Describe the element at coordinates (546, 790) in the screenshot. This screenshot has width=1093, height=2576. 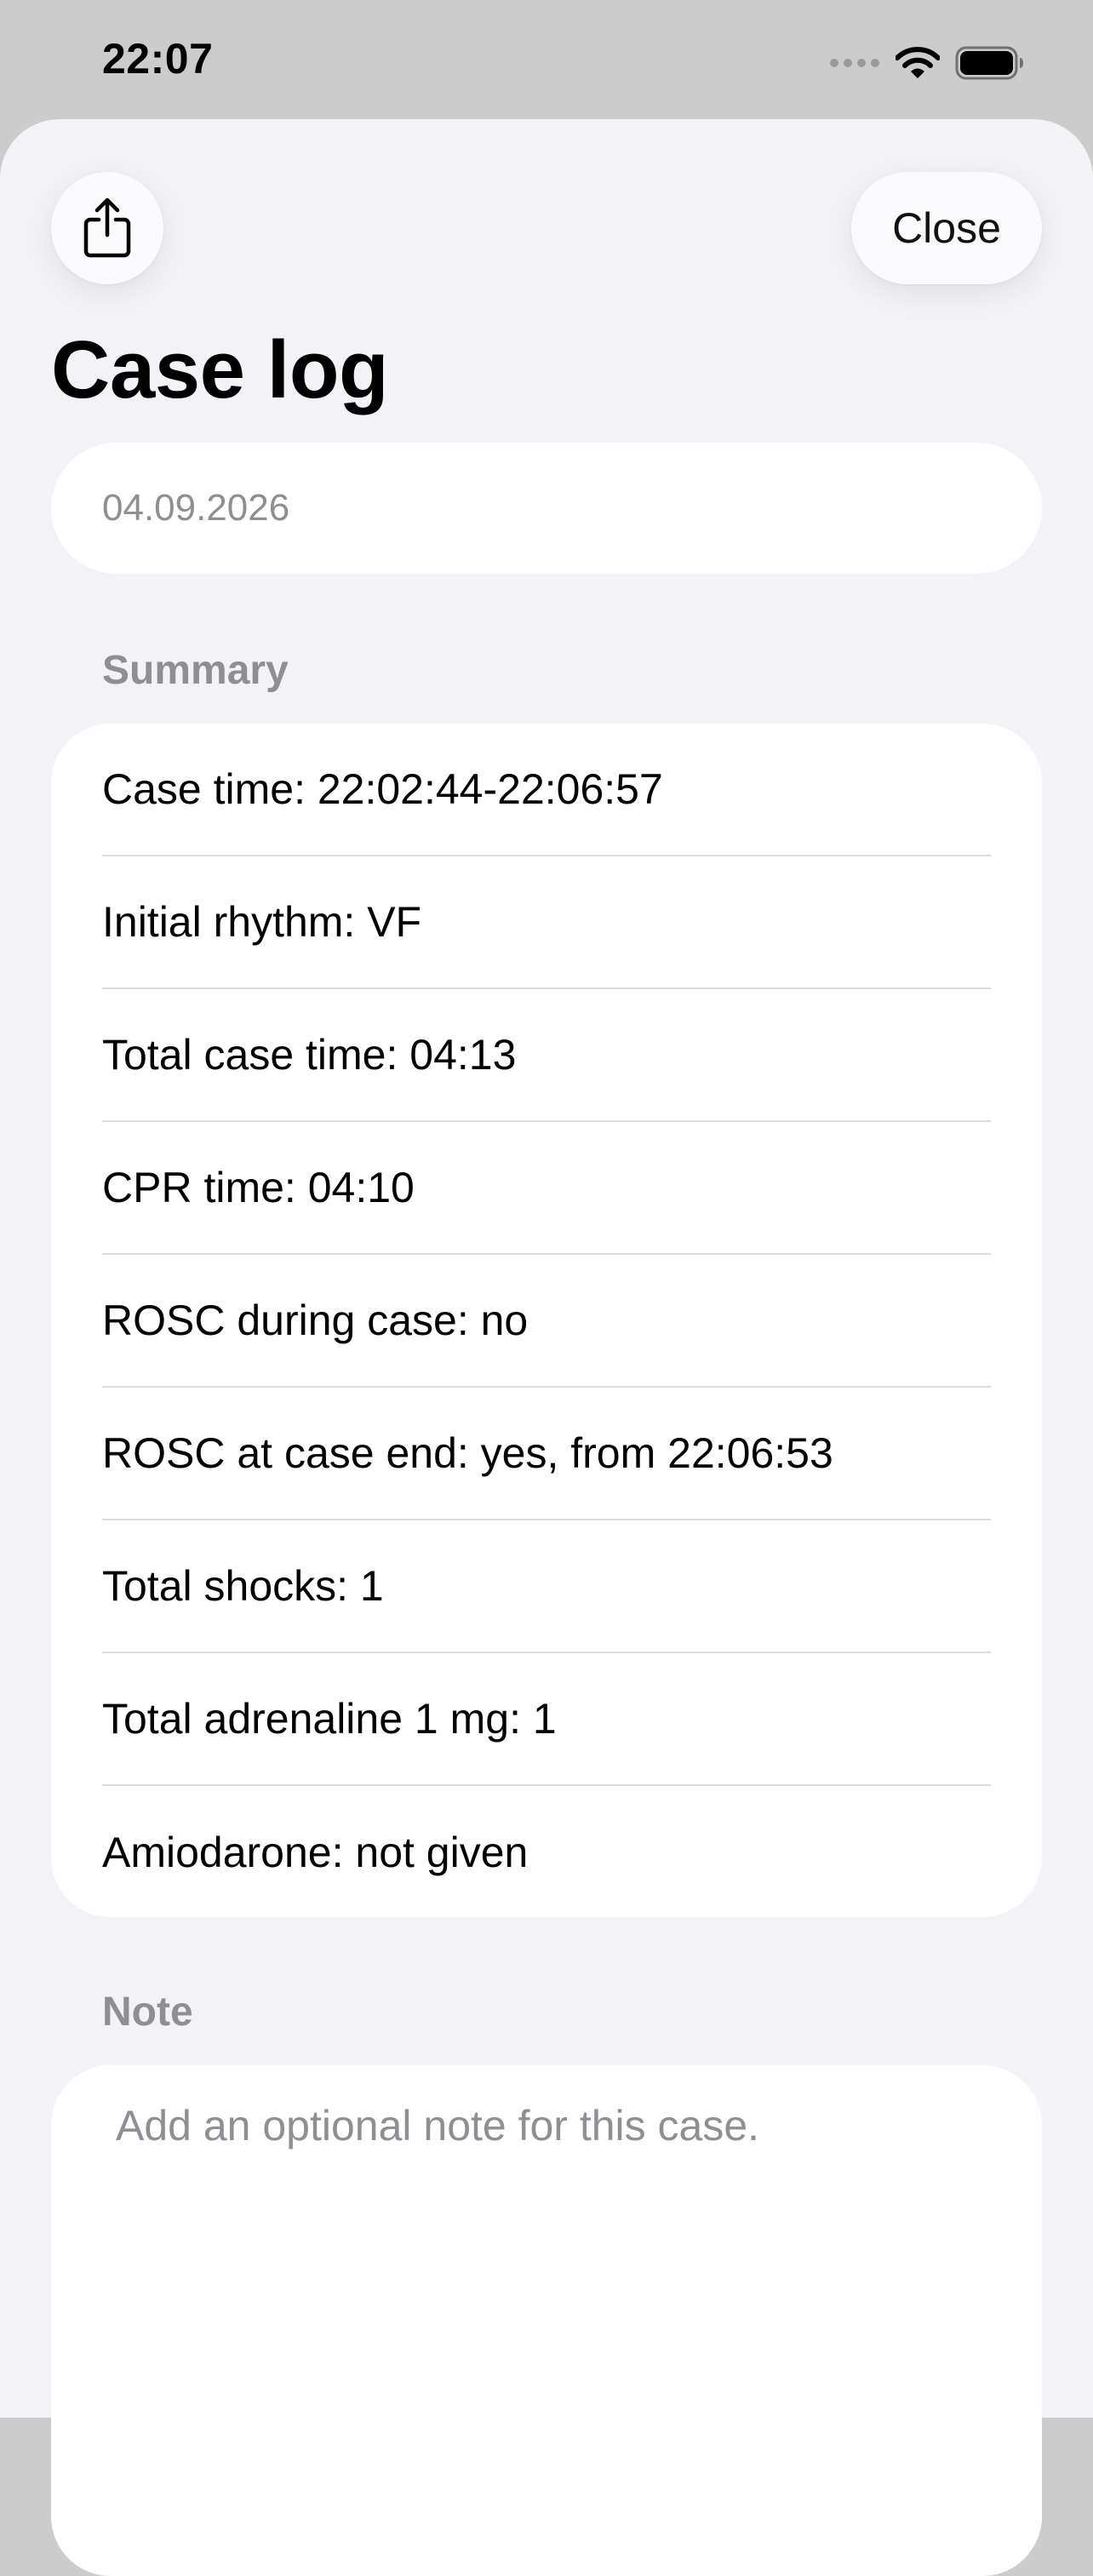
I see `summary-row-case-time: Case time: 22:02:44-22:06:57` at that location.